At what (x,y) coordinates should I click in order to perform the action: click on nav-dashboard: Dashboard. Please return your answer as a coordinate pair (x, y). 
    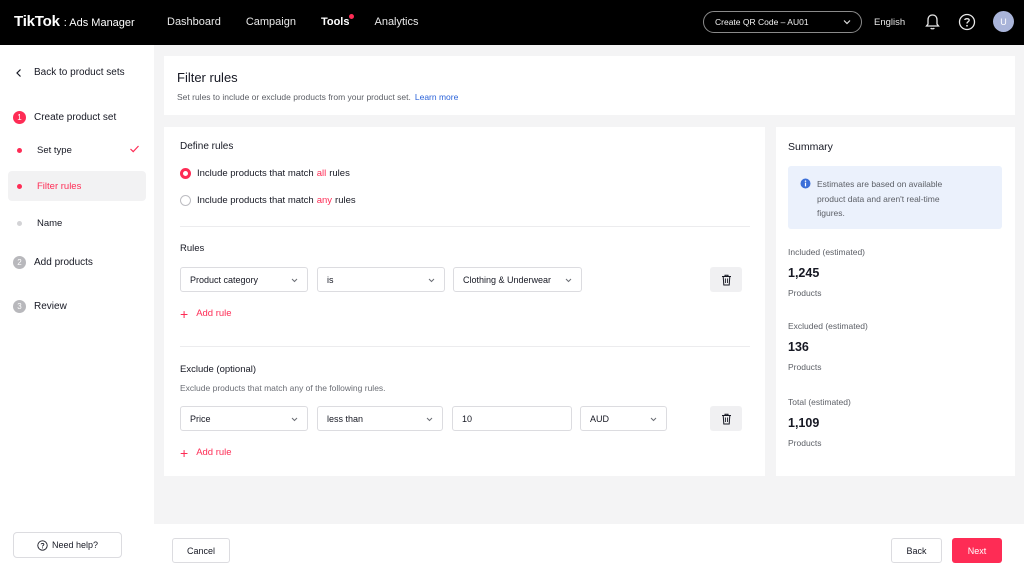
    Looking at the image, I should click on (194, 22).